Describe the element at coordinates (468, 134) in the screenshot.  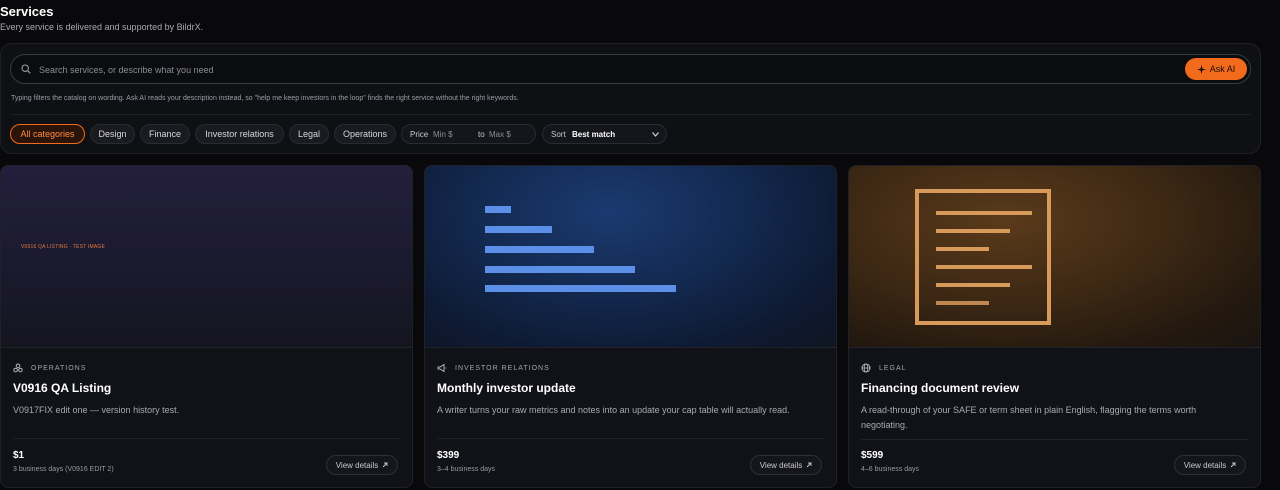
I see `price-filter: Price Min $ to Max $` at that location.